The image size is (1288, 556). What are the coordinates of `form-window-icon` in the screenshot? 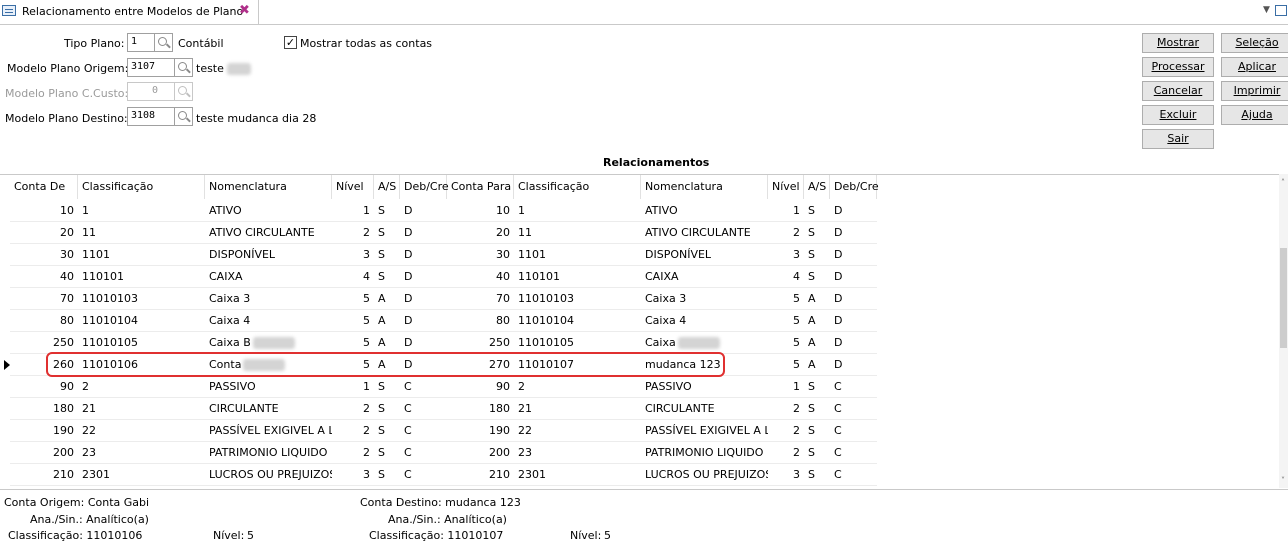 It's located at (9, 10).